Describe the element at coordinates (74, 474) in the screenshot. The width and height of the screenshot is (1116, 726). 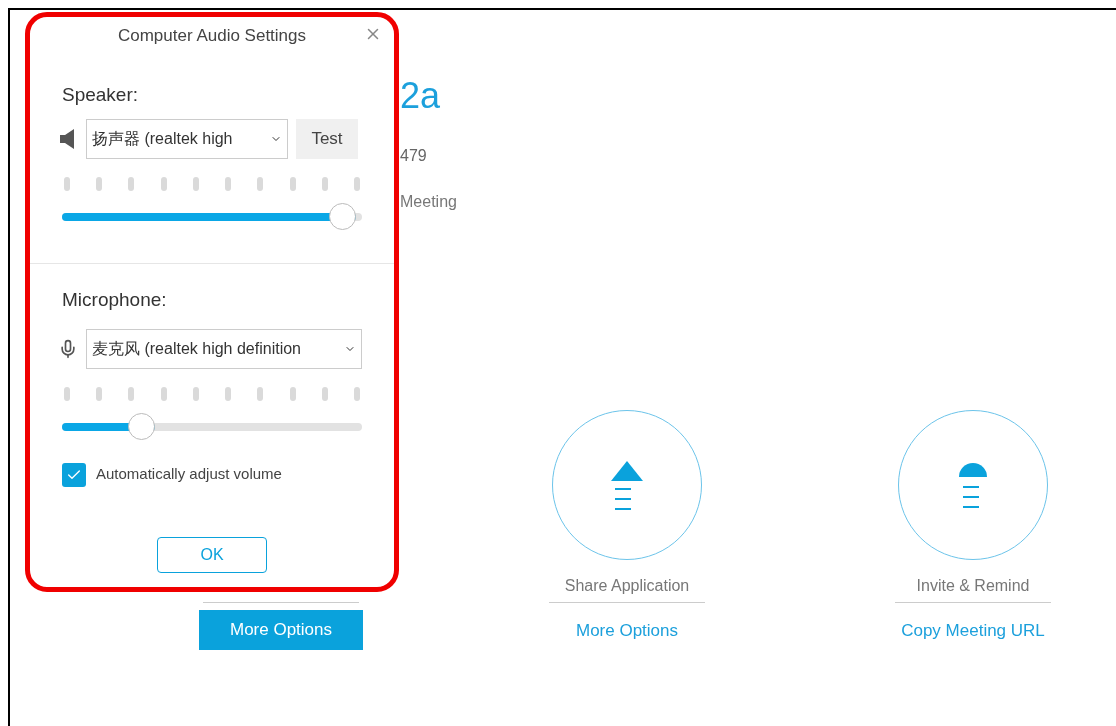
I see `auto-adjust-checkbox` at that location.